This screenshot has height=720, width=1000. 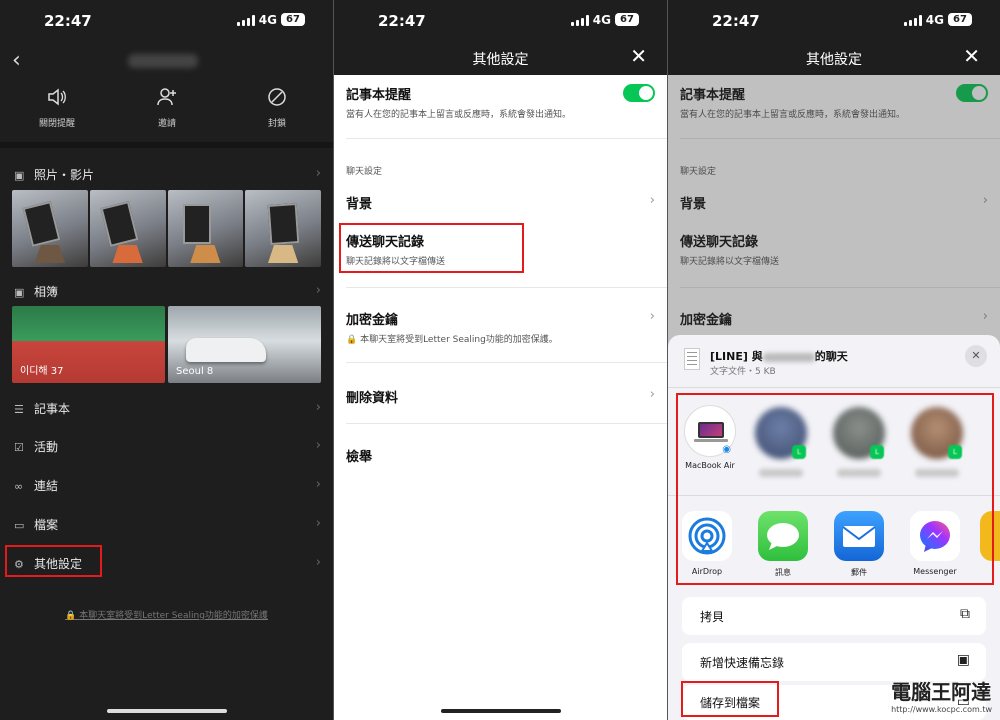 What do you see at coordinates (372, 320) in the screenshot?
I see `encryption-key-title: 加密金鑰` at bounding box center [372, 320].